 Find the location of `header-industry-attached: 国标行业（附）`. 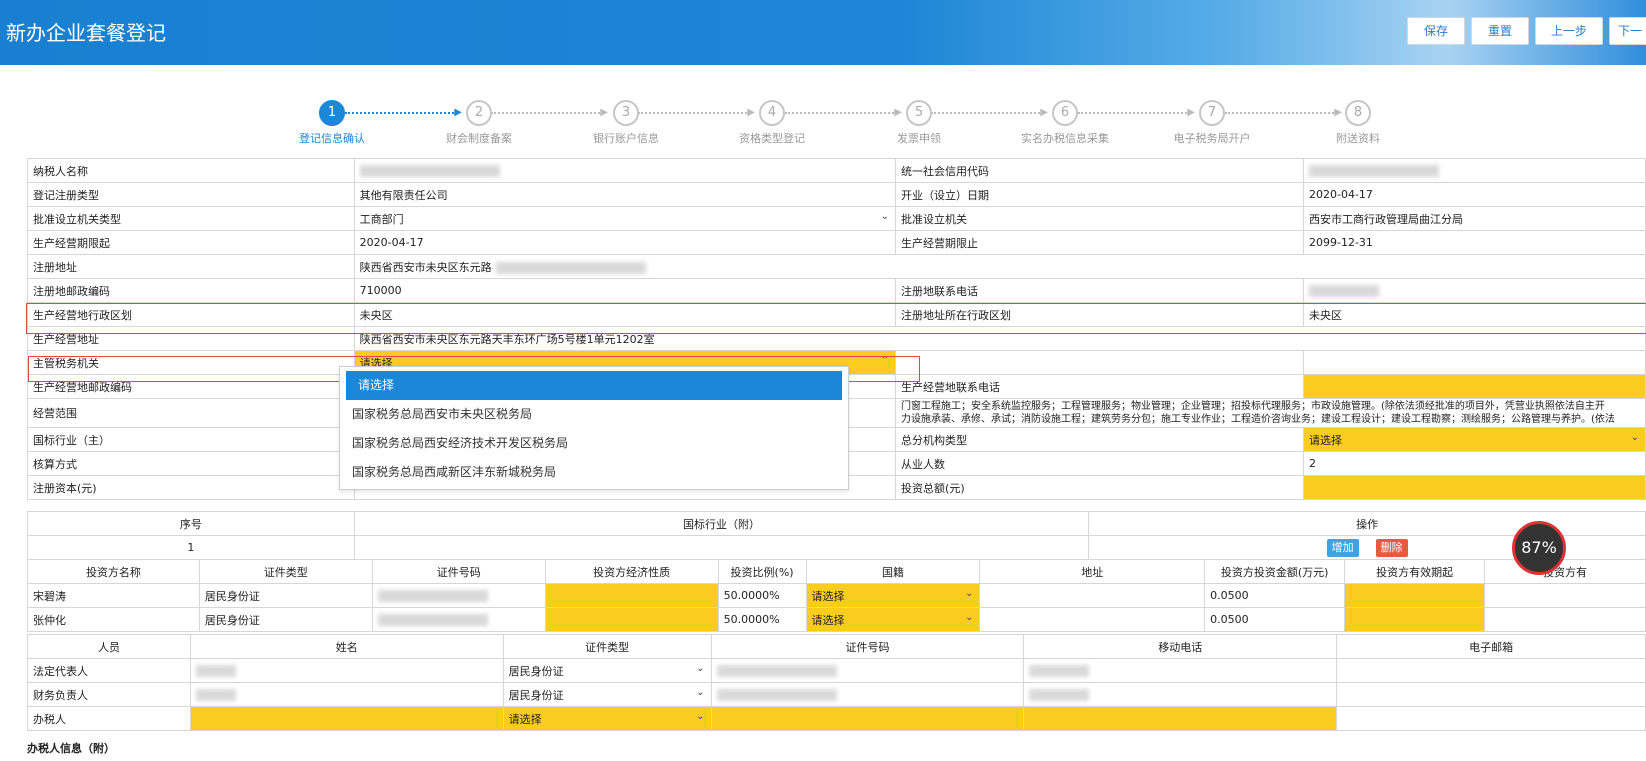

header-industry-attached: 国标行业（附） is located at coordinates (721, 523).